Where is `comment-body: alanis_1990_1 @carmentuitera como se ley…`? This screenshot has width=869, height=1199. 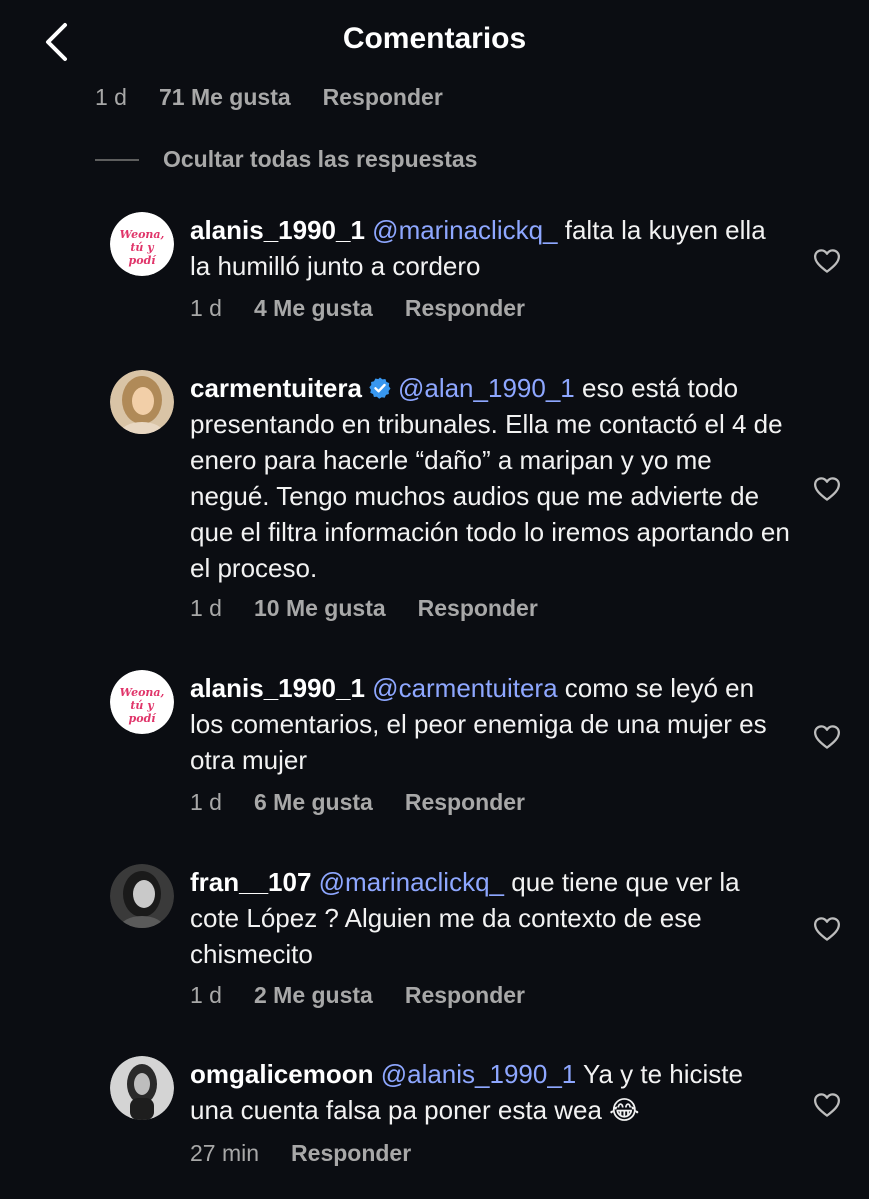
comment-body: alanis_1990_1 @carmentuitera como se ley… is located at coordinates (490, 724).